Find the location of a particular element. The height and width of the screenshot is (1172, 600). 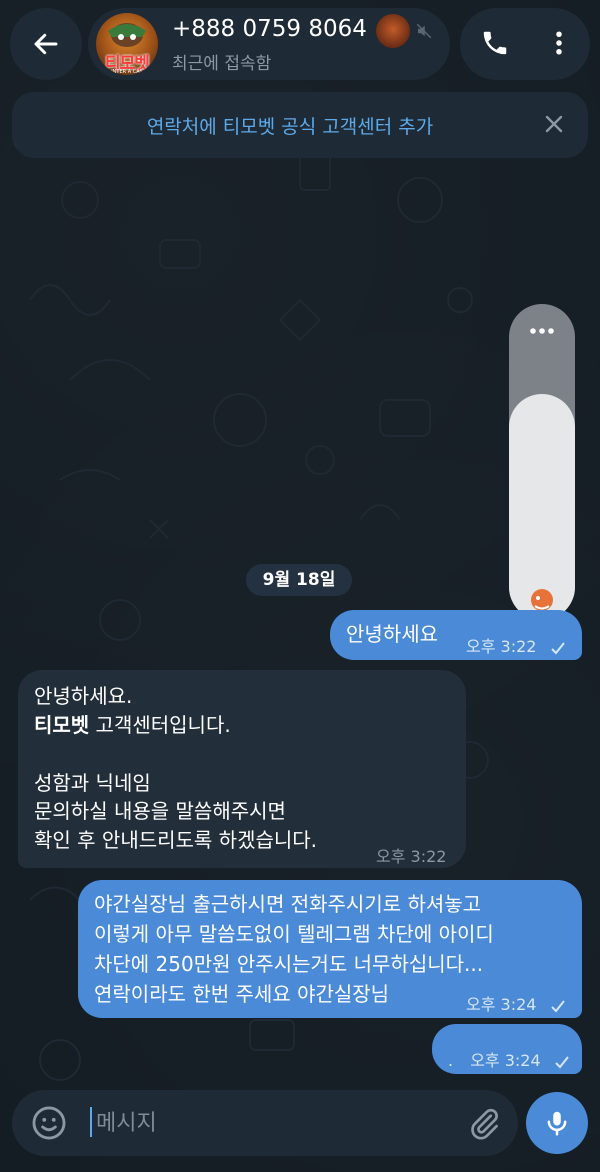

avatar-logo-subtext: INTER A CAS is located at coordinates (127, 72).